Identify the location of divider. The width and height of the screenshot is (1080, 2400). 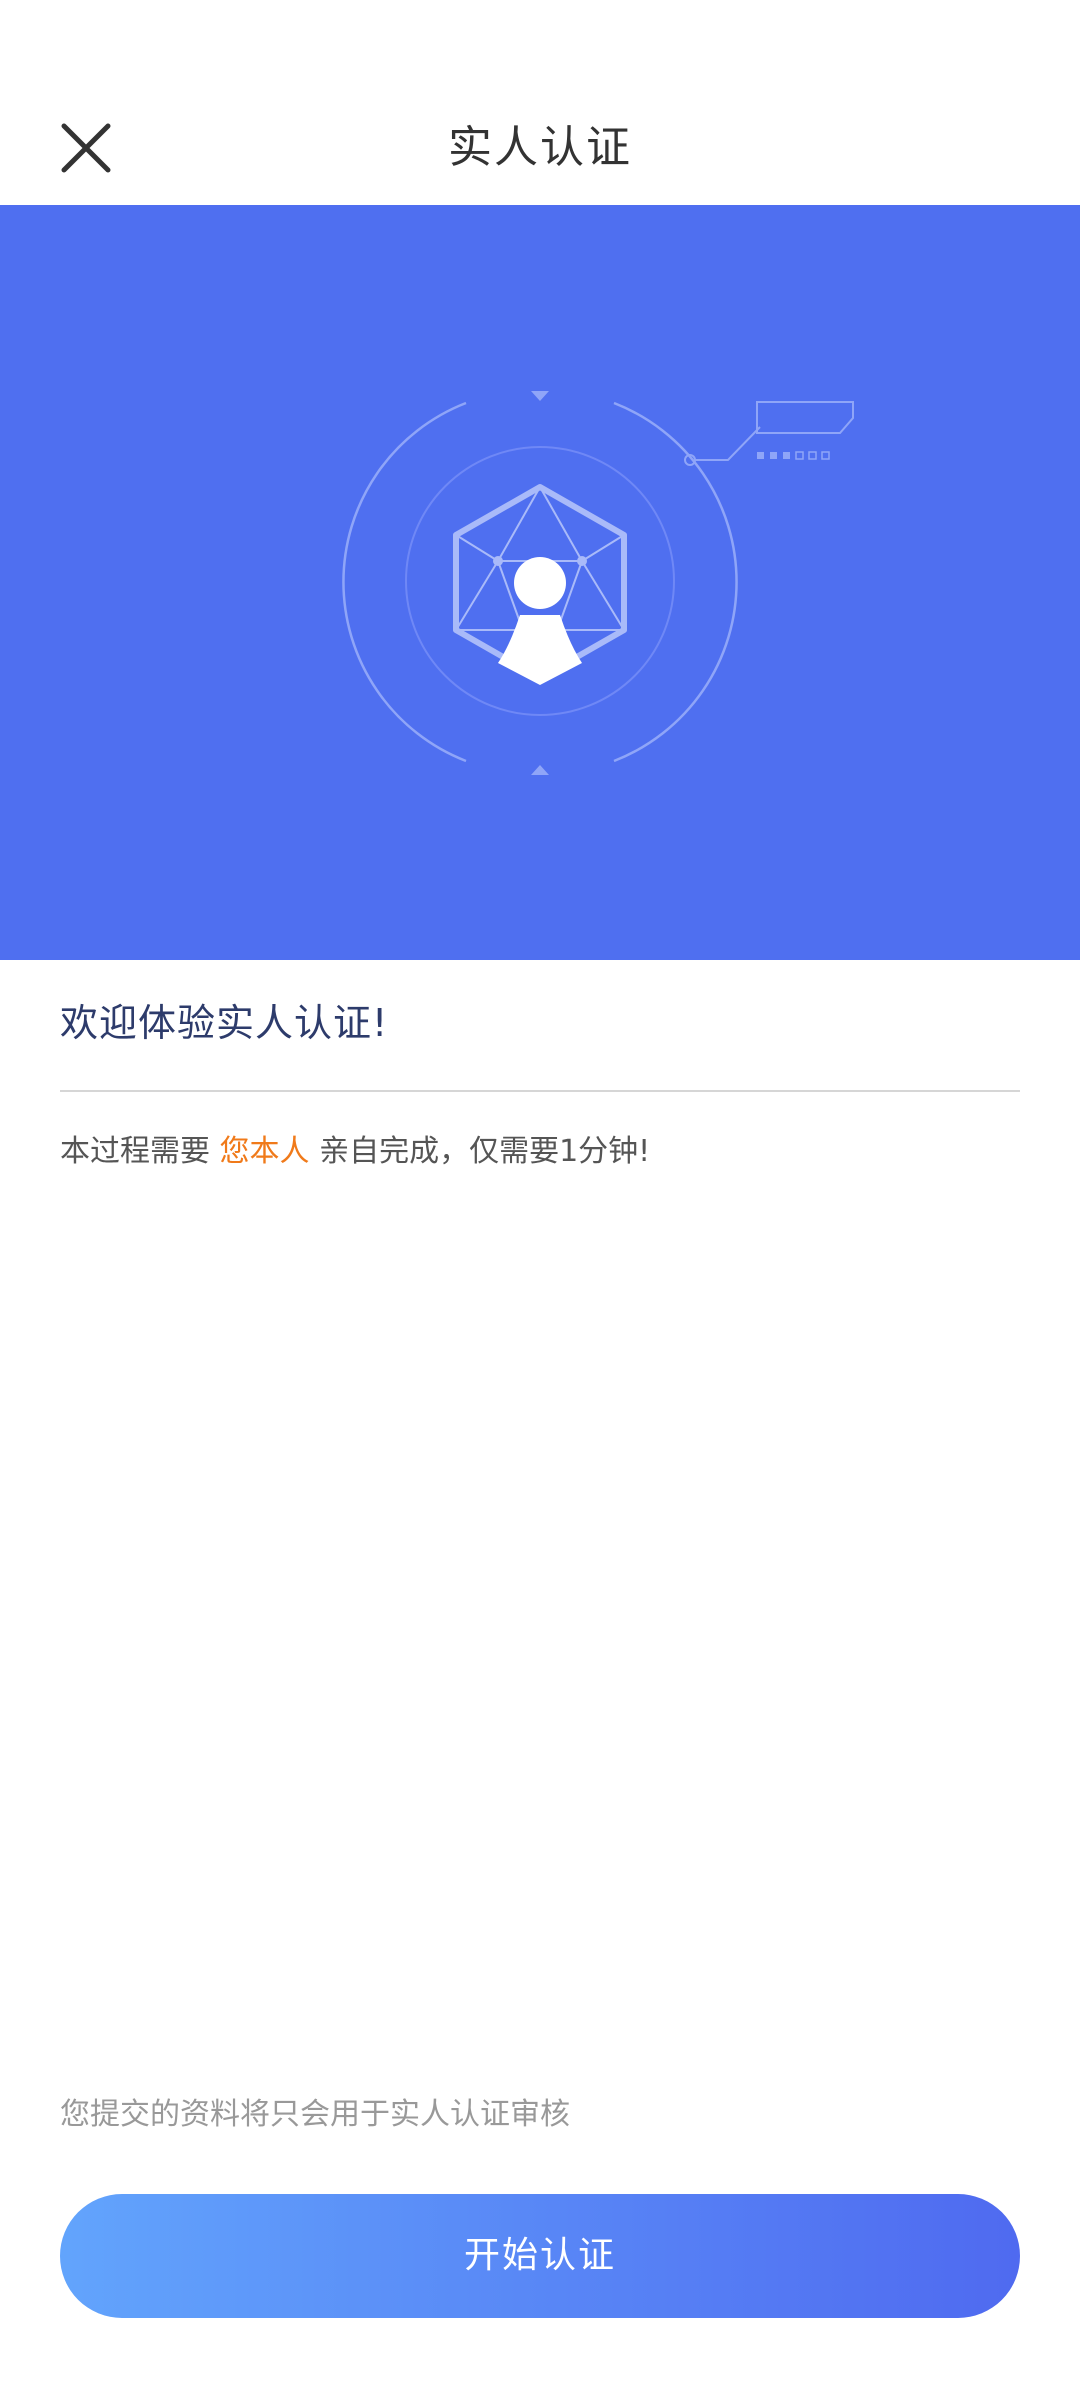
(540, 1091).